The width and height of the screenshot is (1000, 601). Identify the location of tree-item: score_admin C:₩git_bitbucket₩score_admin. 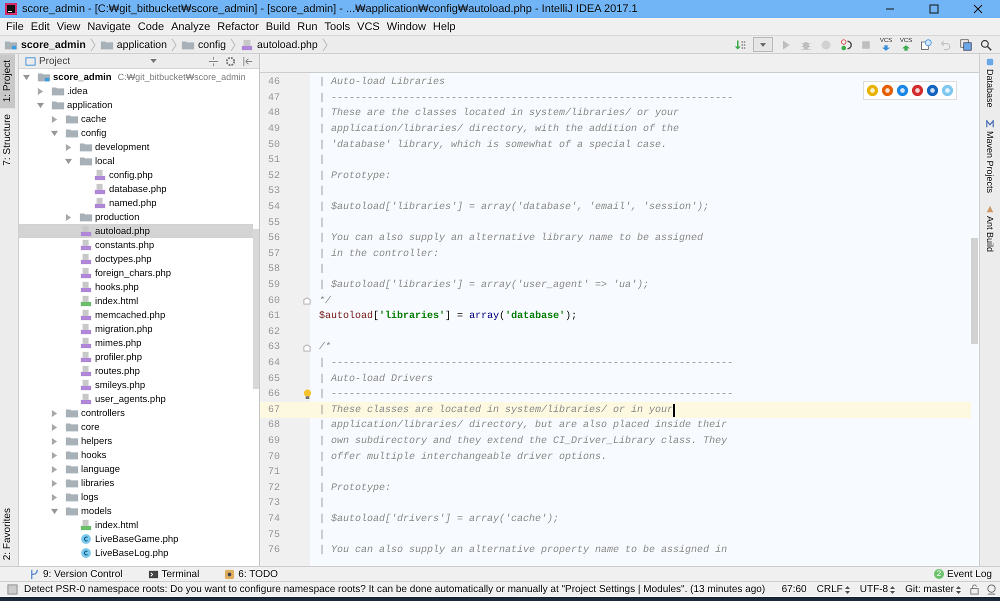
(136, 77).